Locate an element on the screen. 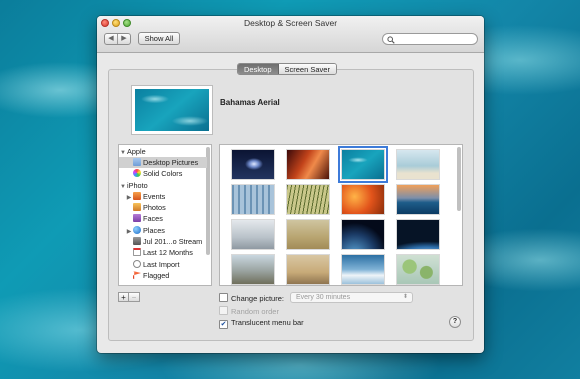  show-all-button: Show All is located at coordinates (159, 38).